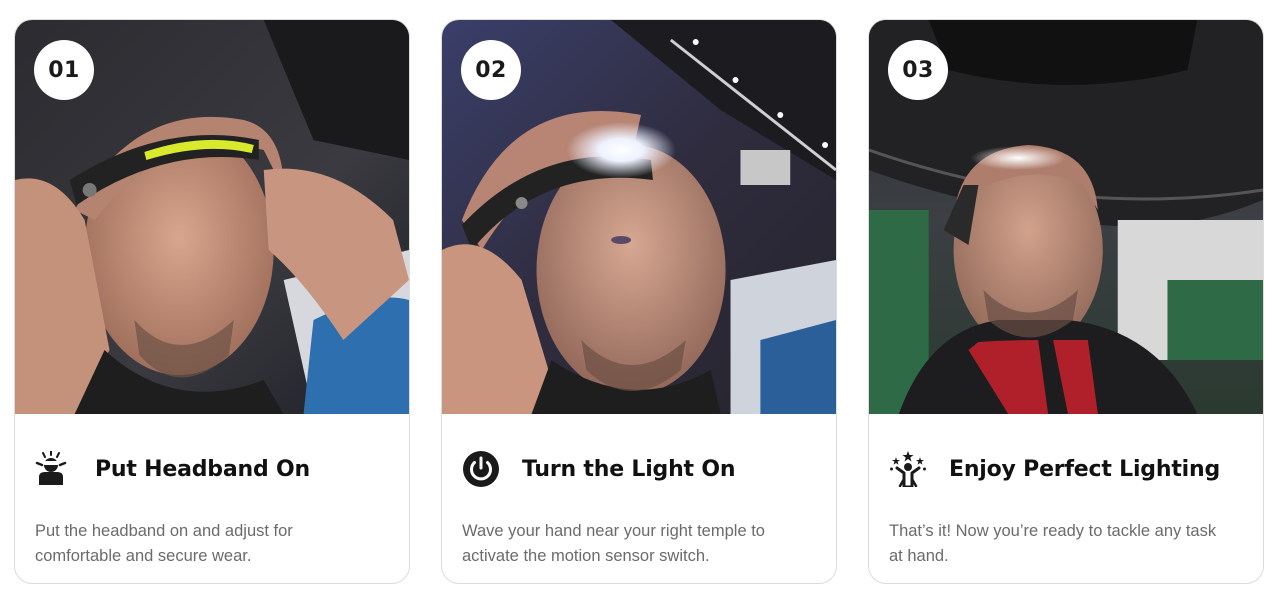 This screenshot has height=602, width=1282. I want to click on card-title: Enjoy Perfect Lighting, so click(1084, 469).